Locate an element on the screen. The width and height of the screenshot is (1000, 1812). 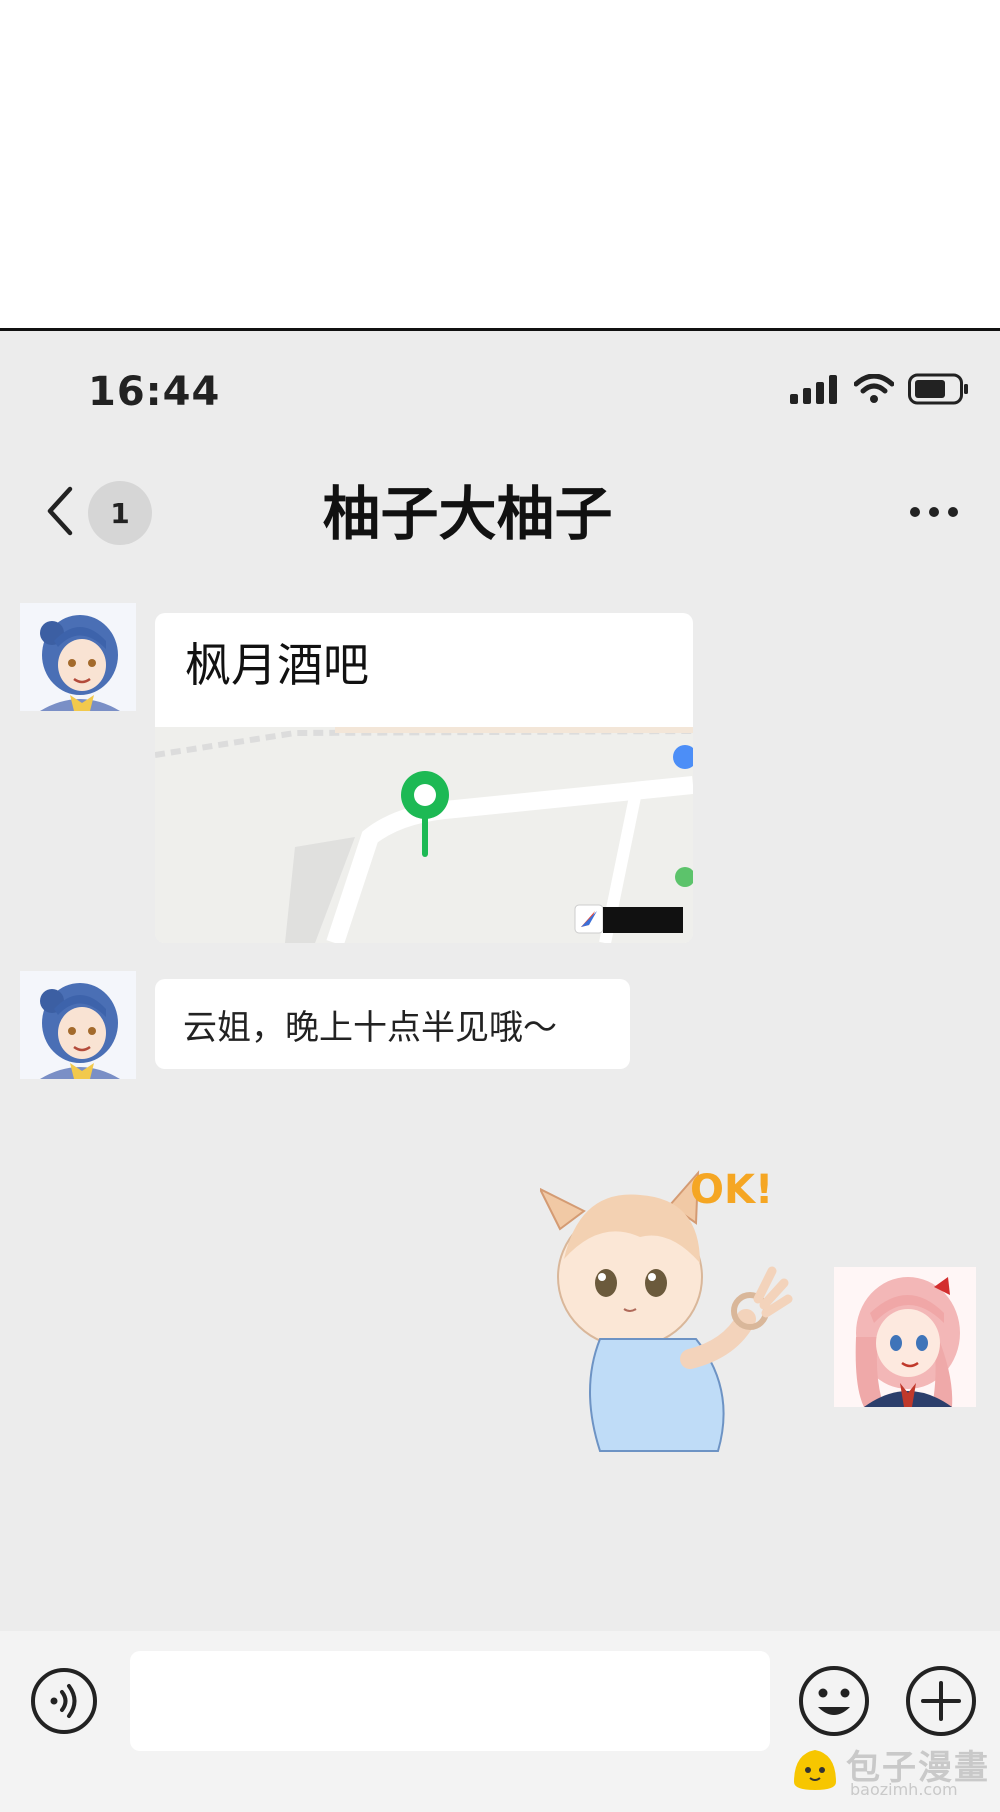
location-map-preview is located at coordinates (424, 835).